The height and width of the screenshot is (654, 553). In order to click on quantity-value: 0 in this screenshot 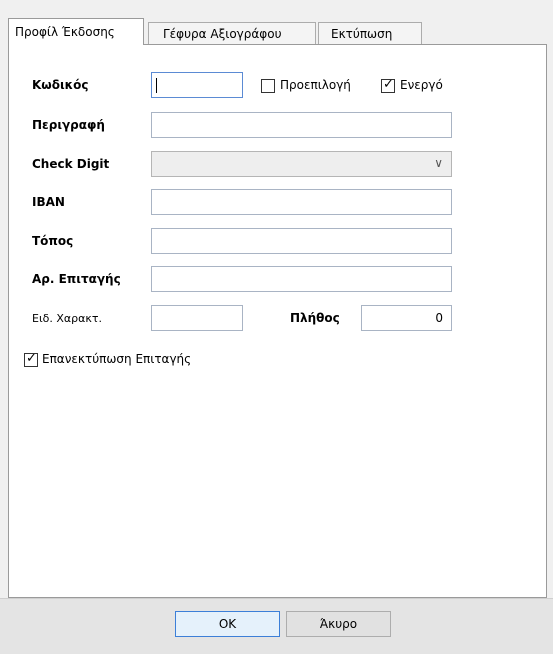, I will do `click(439, 318)`.